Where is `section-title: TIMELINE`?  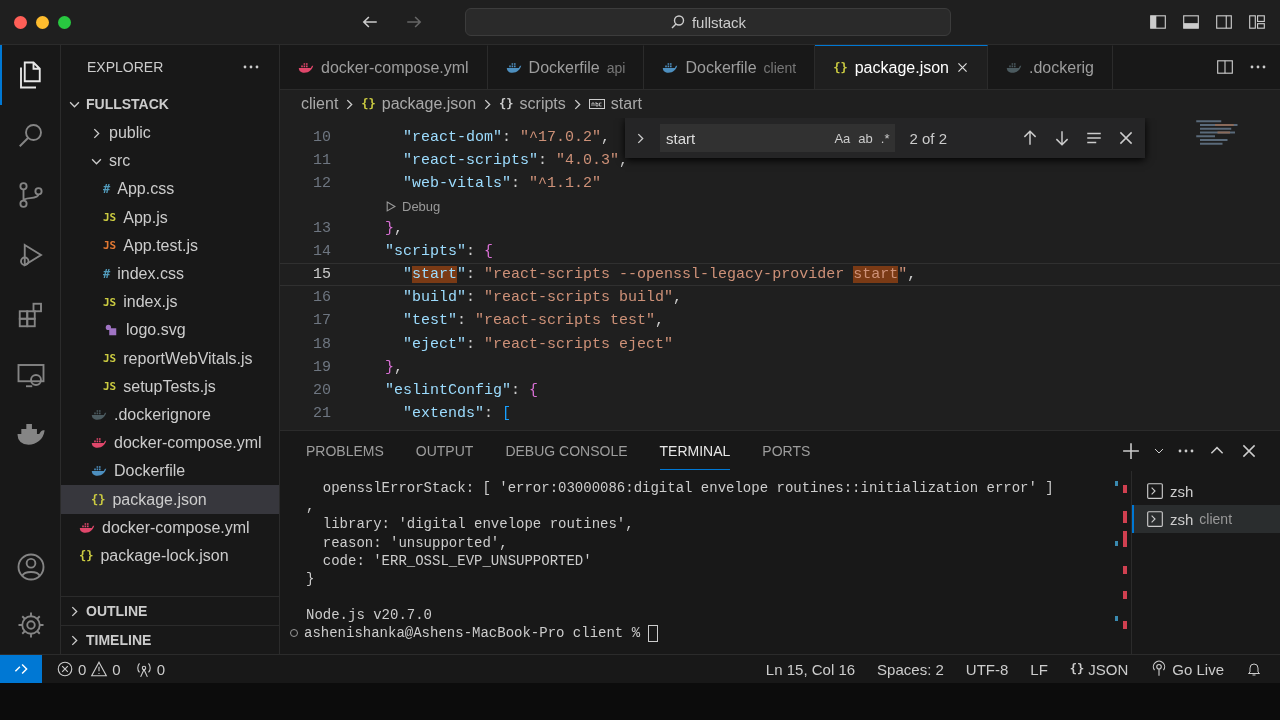 section-title: TIMELINE is located at coordinates (119, 640).